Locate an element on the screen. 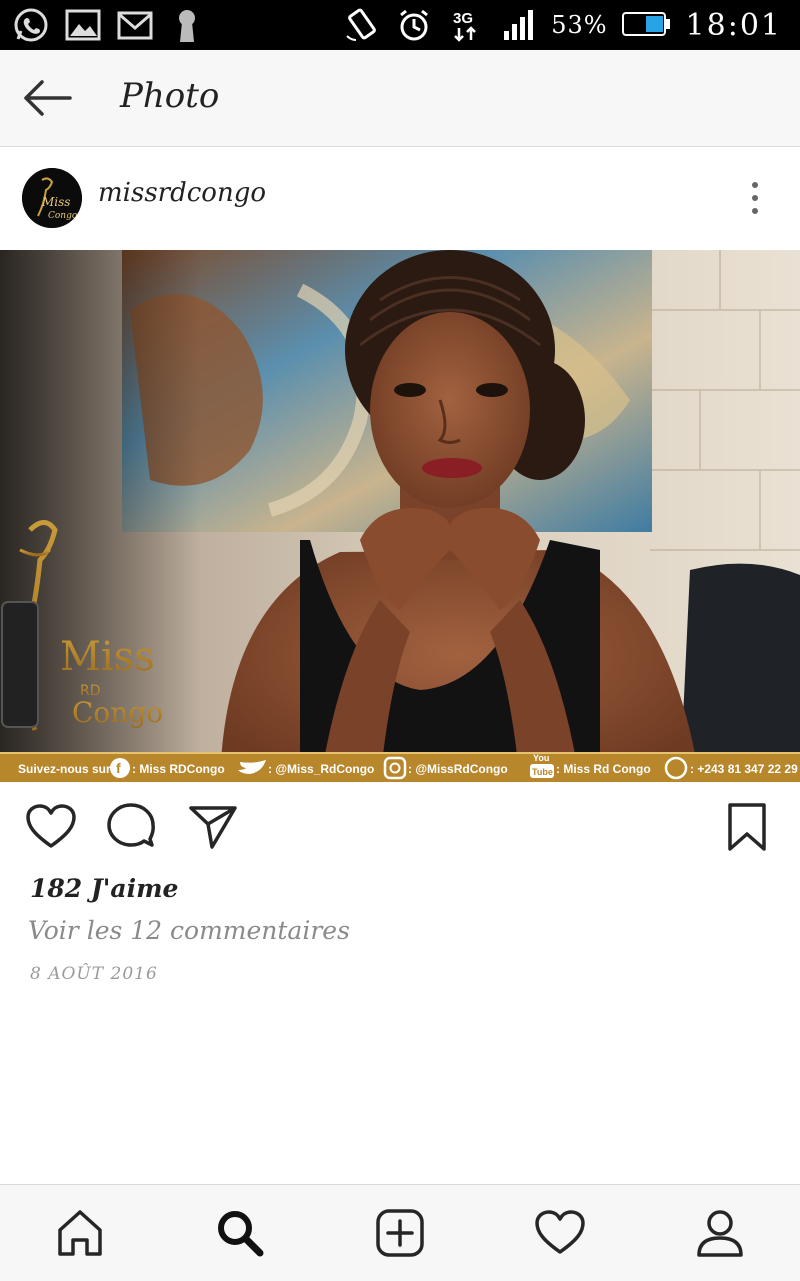 The image size is (800, 1281). comment-icon is located at coordinates (131, 825).